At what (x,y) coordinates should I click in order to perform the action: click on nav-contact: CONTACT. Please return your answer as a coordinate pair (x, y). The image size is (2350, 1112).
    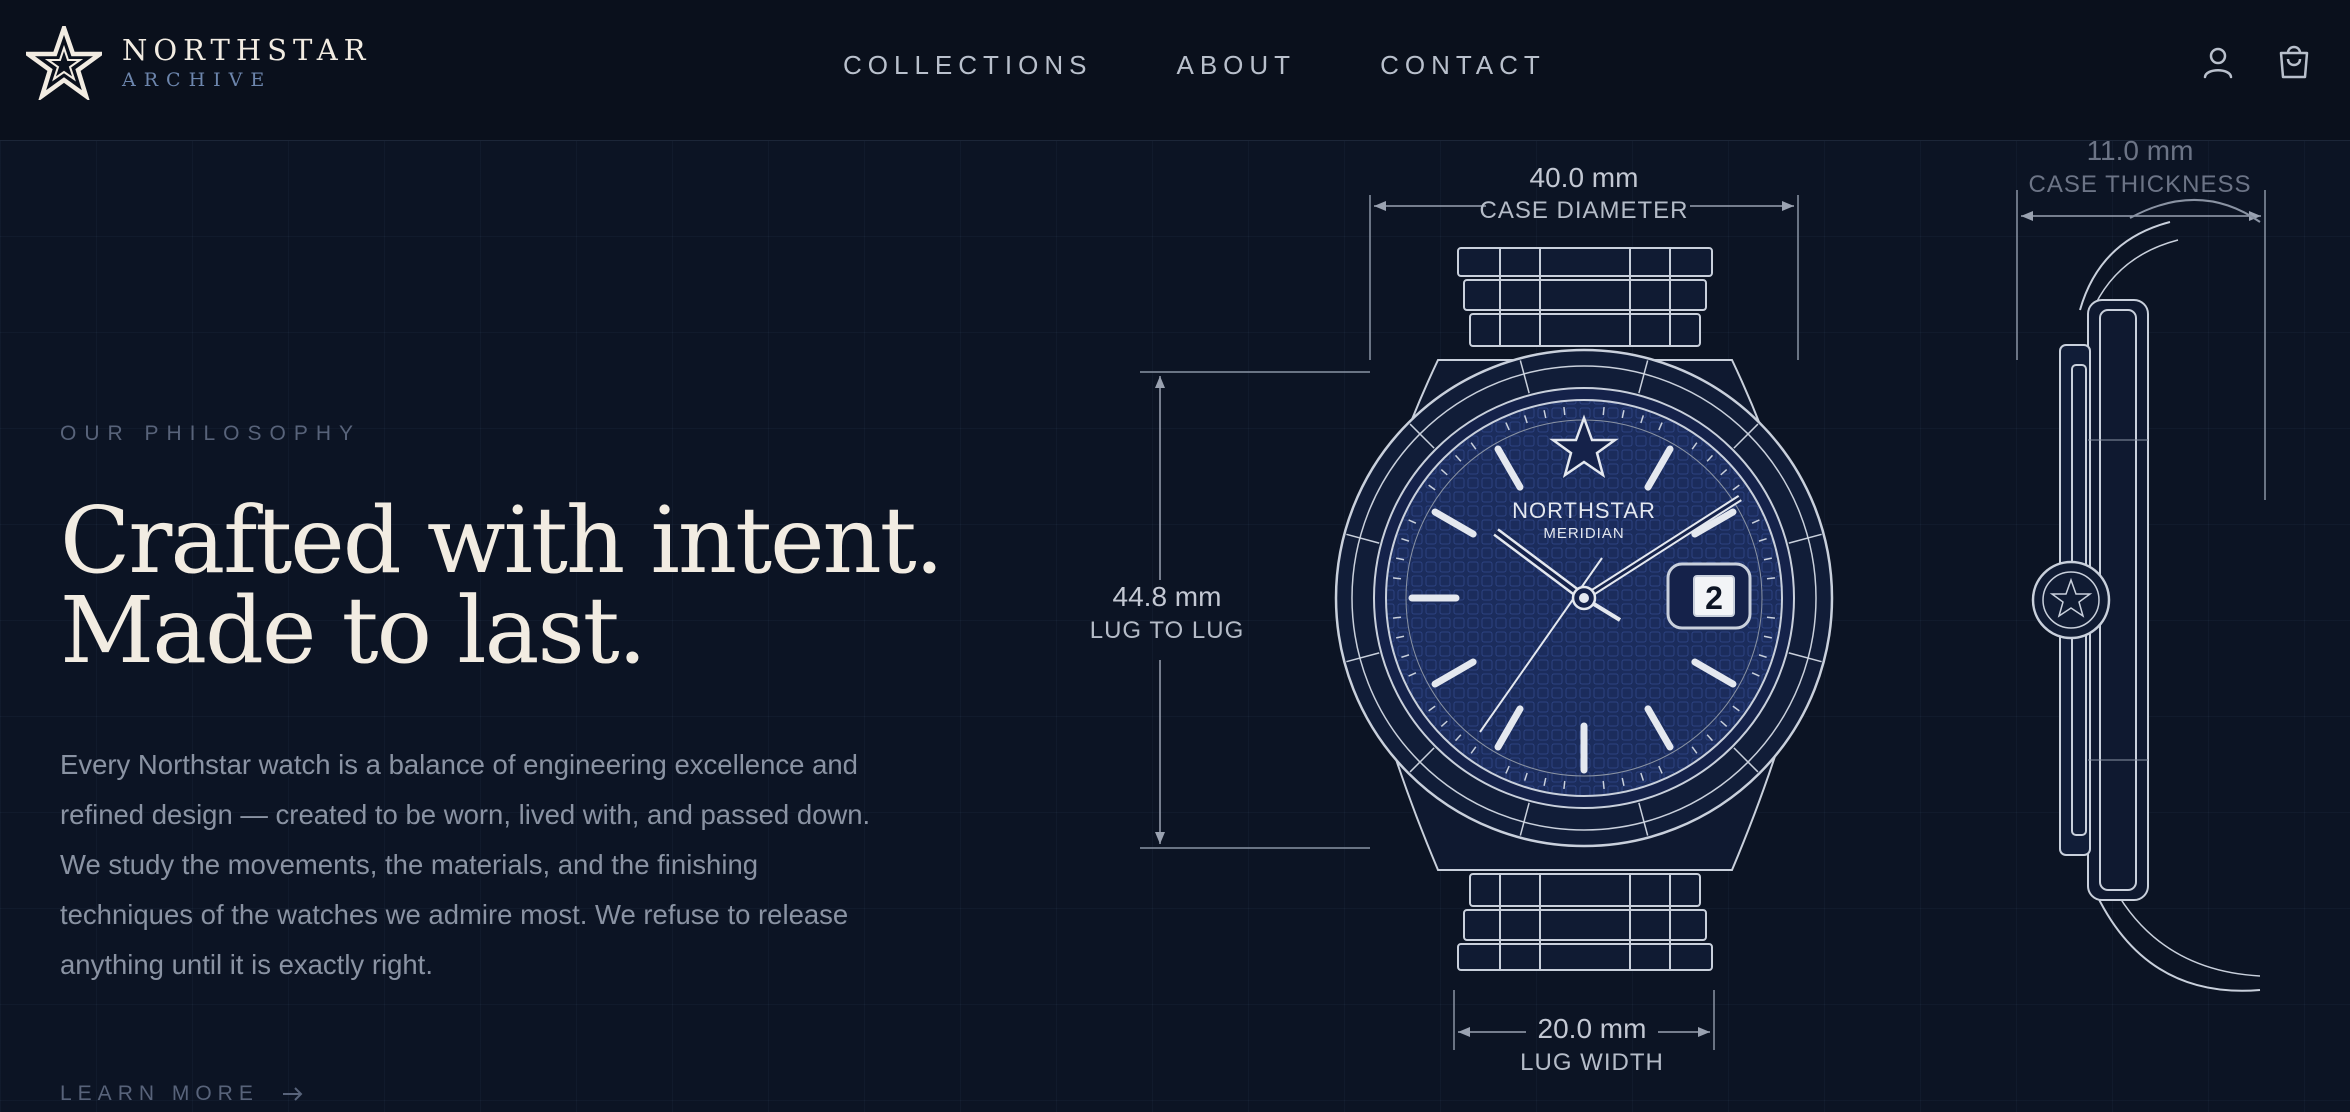
    Looking at the image, I should click on (1463, 65).